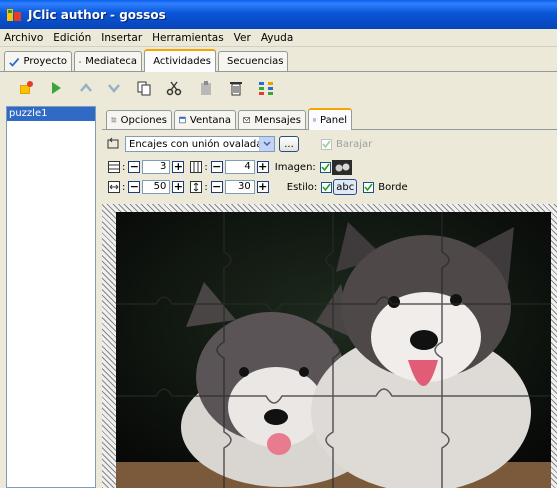  I want to click on tab-proyecto-label: Proyecto, so click(45, 61).